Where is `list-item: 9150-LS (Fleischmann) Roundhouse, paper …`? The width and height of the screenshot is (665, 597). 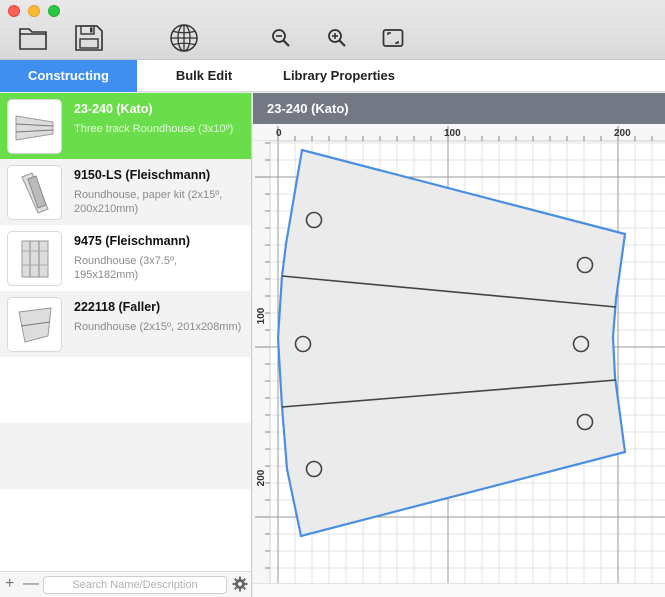 list-item: 9150-LS (Fleischmann) Roundhouse, paper … is located at coordinates (125, 192).